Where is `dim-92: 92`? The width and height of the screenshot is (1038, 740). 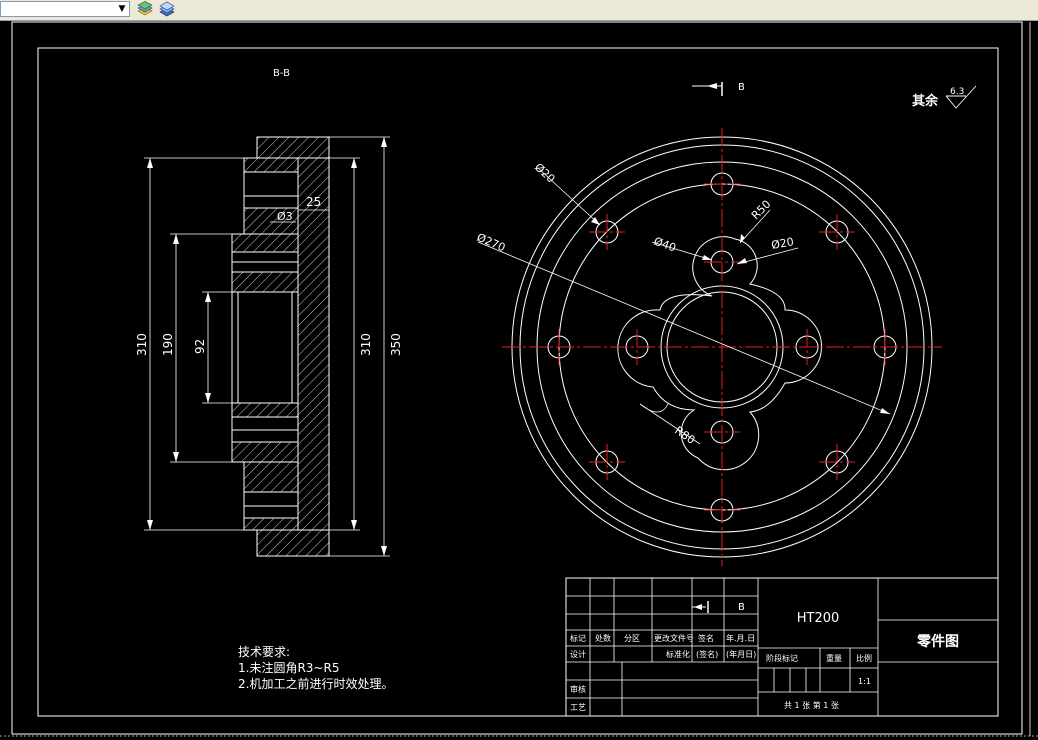 dim-92: 92 is located at coordinates (200, 346).